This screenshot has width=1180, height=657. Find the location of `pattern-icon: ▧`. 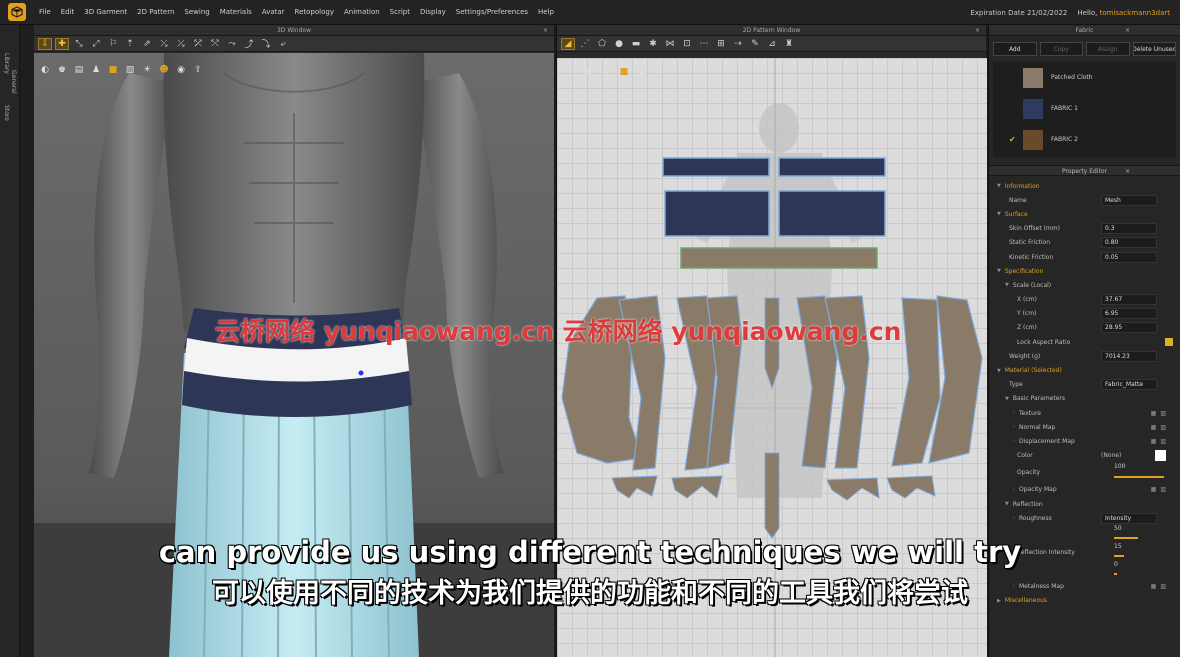

pattern-icon: ▧ is located at coordinates (130, 70).